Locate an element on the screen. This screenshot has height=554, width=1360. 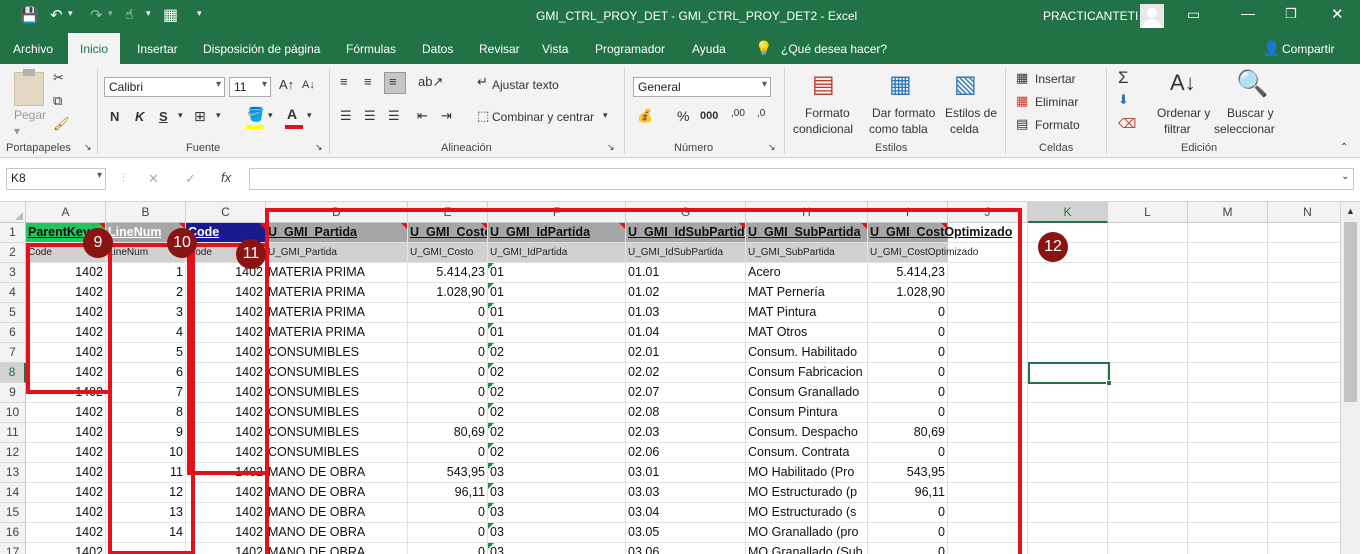
row-header-4: 4 is located at coordinates (13, 293).